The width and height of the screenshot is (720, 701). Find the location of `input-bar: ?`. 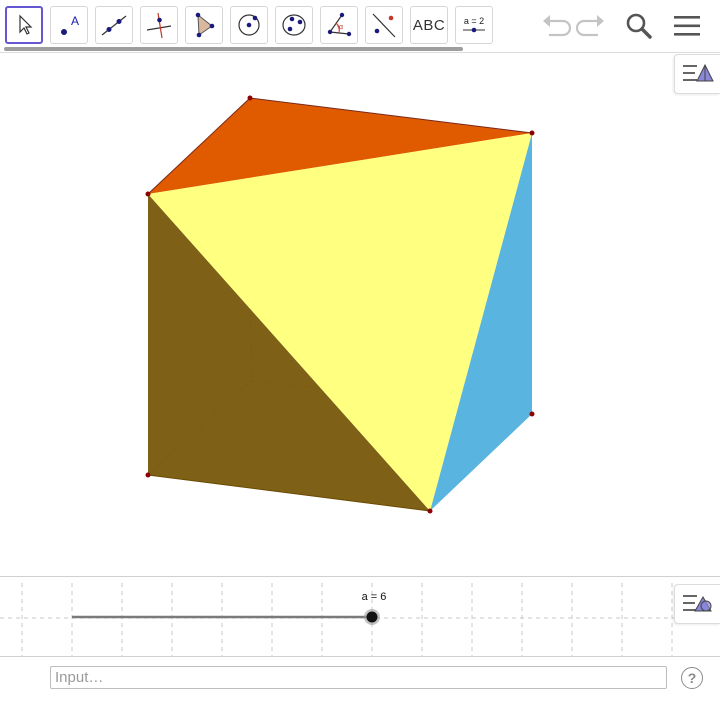

input-bar: ? is located at coordinates (360, 678).